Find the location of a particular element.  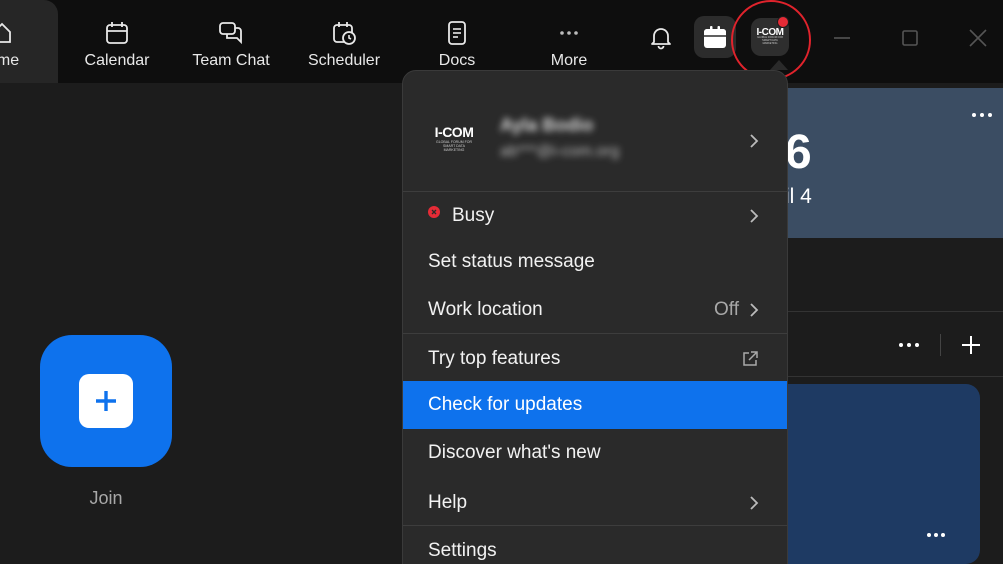

try-features-label: Try top features is located at coordinates (494, 358).